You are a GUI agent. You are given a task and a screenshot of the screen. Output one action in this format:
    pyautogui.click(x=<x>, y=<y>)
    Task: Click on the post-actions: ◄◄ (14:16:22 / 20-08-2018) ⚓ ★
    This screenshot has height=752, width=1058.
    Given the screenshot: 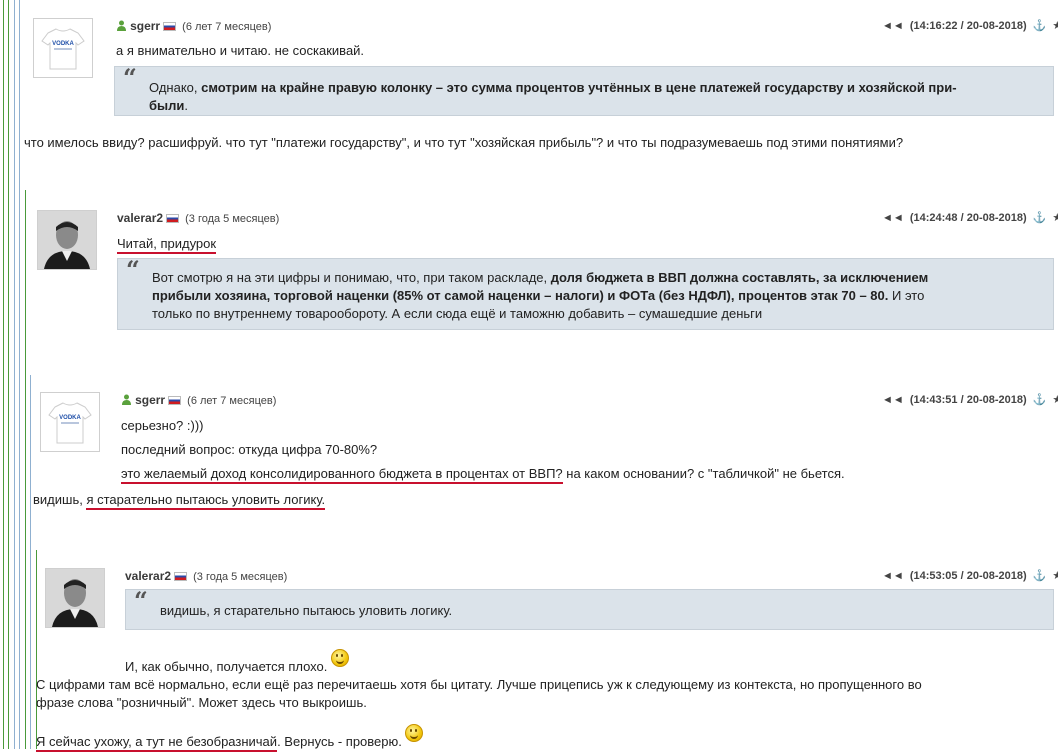 What is the action you would take?
    pyautogui.click(x=968, y=25)
    